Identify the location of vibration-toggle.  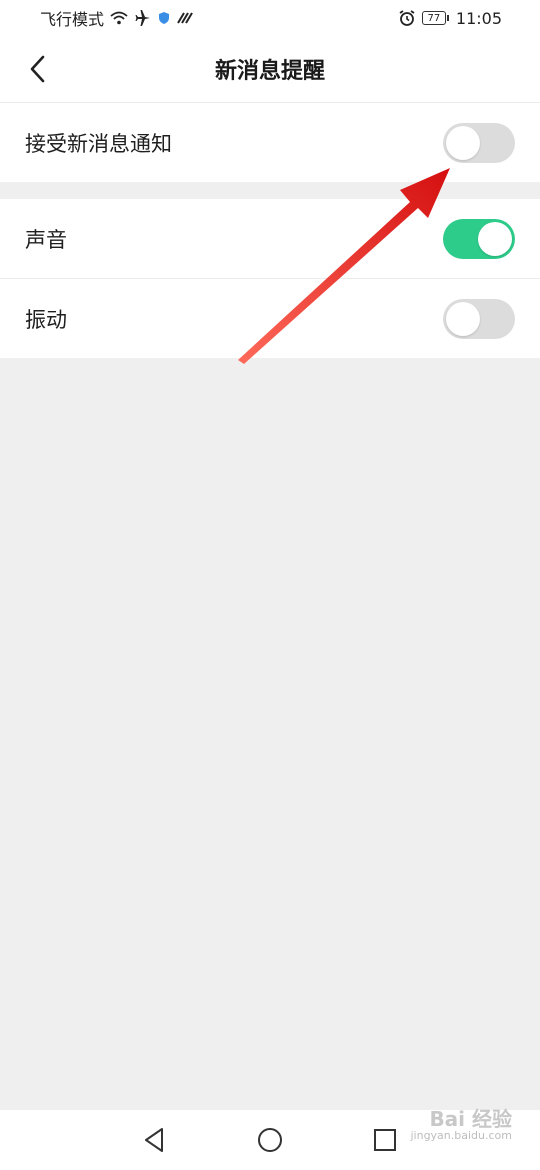
(479, 318).